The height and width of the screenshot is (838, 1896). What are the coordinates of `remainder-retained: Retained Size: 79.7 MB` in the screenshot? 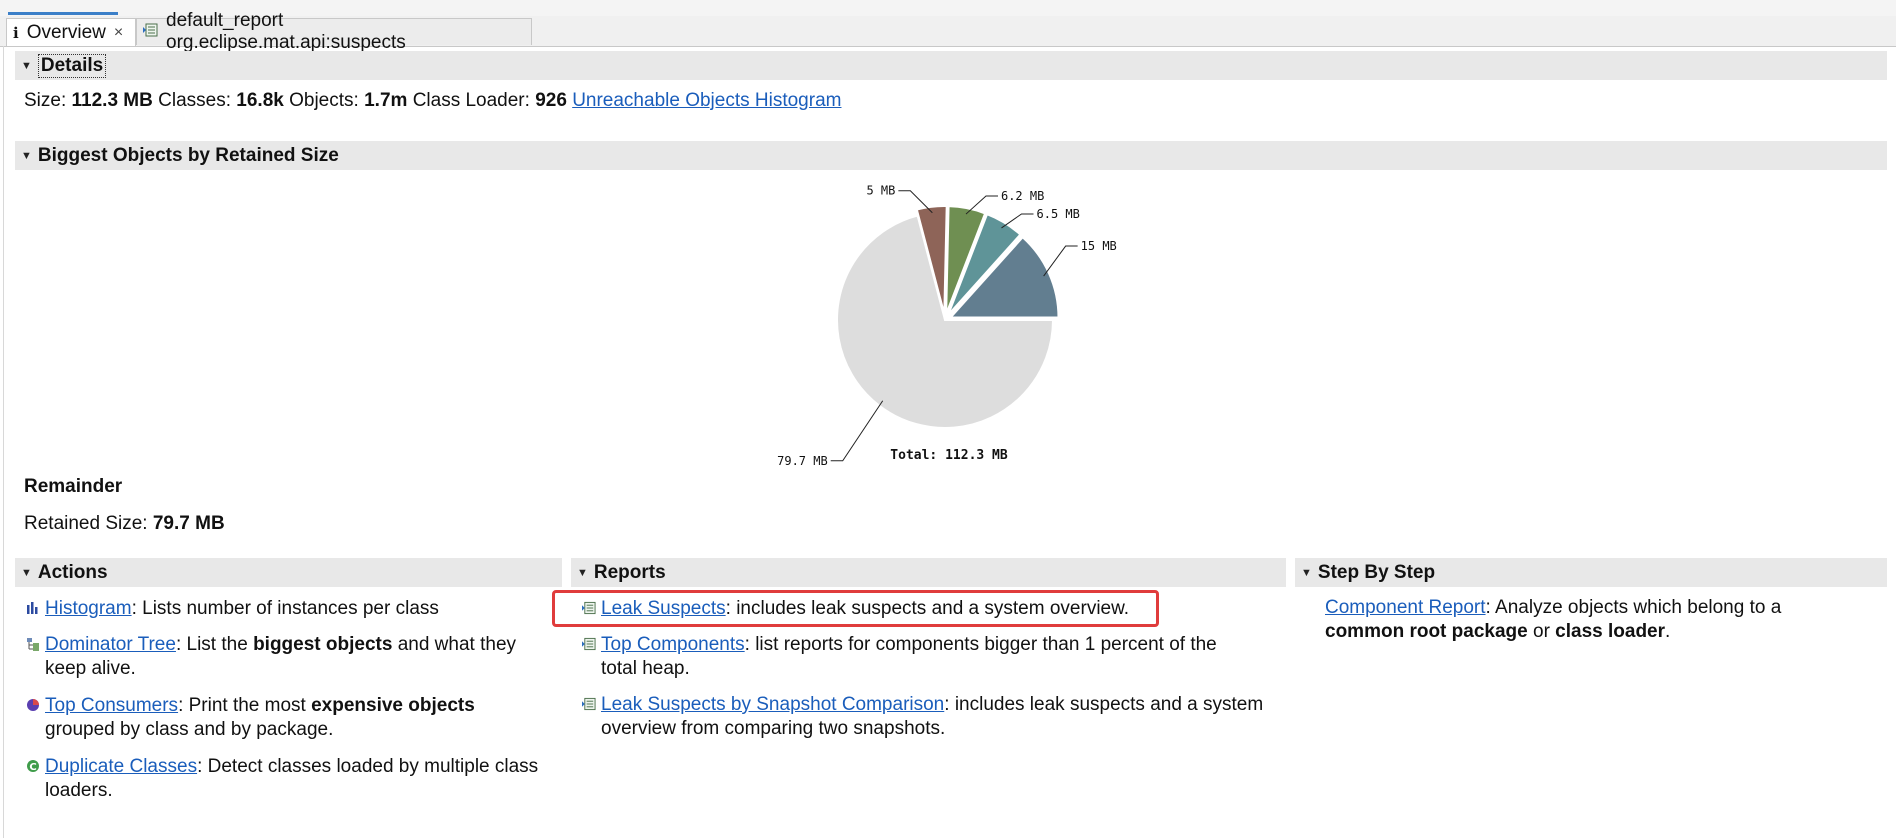 It's located at (124, 524).